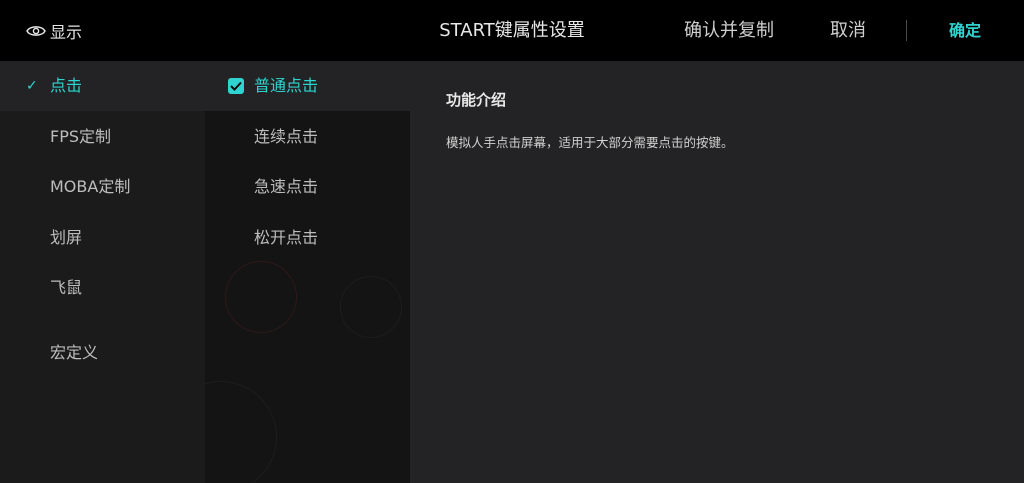  Describe the element at coordinates (66, 287) in the screenshot. I see `category-label: 飞鼠` at that location.